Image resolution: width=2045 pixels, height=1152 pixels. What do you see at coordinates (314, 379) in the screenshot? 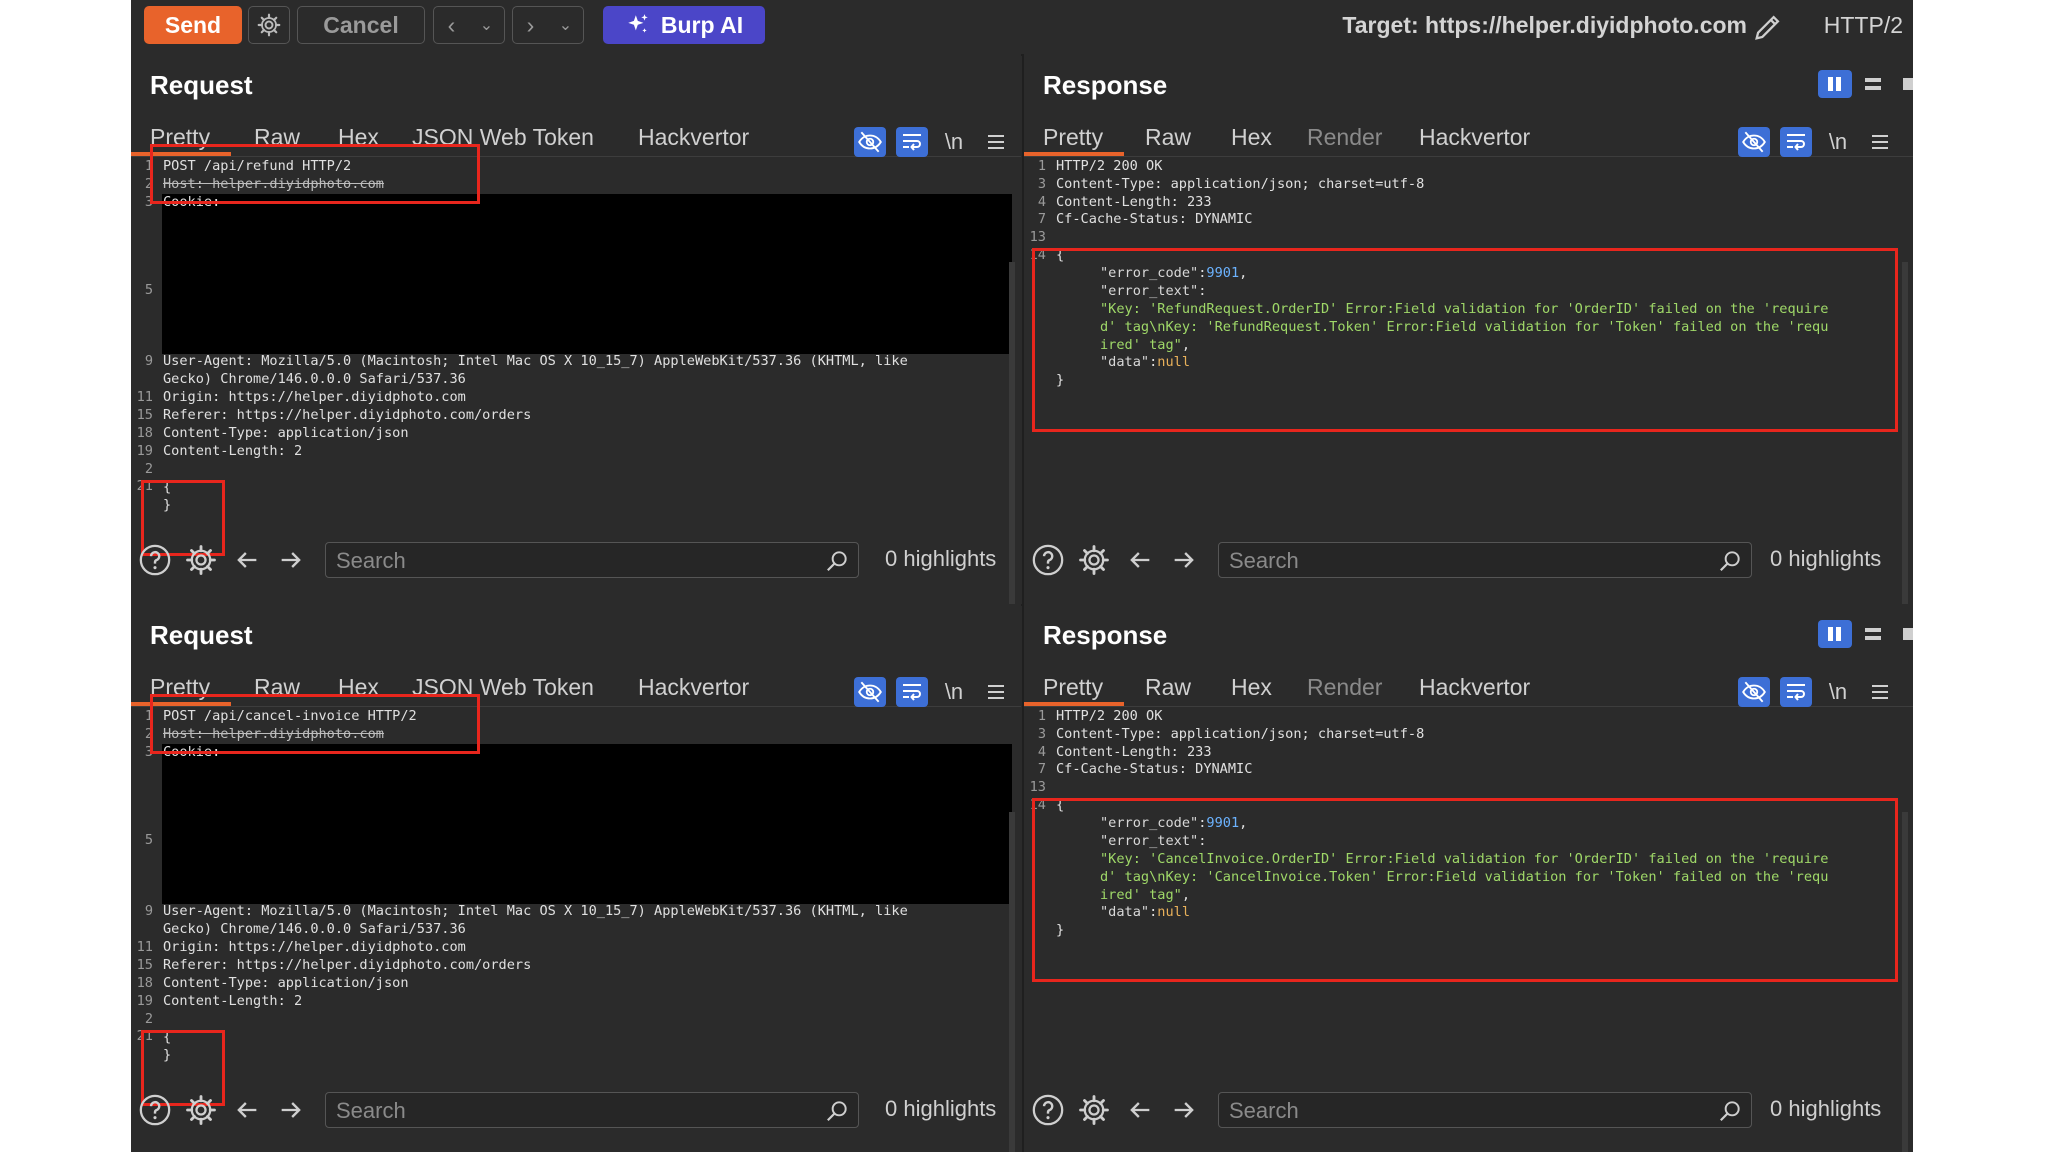
I see `user-agent-header-cont: Gecko) Chrome/146.0.0.0 Safari/537.36` at bounding box center [314, 379].